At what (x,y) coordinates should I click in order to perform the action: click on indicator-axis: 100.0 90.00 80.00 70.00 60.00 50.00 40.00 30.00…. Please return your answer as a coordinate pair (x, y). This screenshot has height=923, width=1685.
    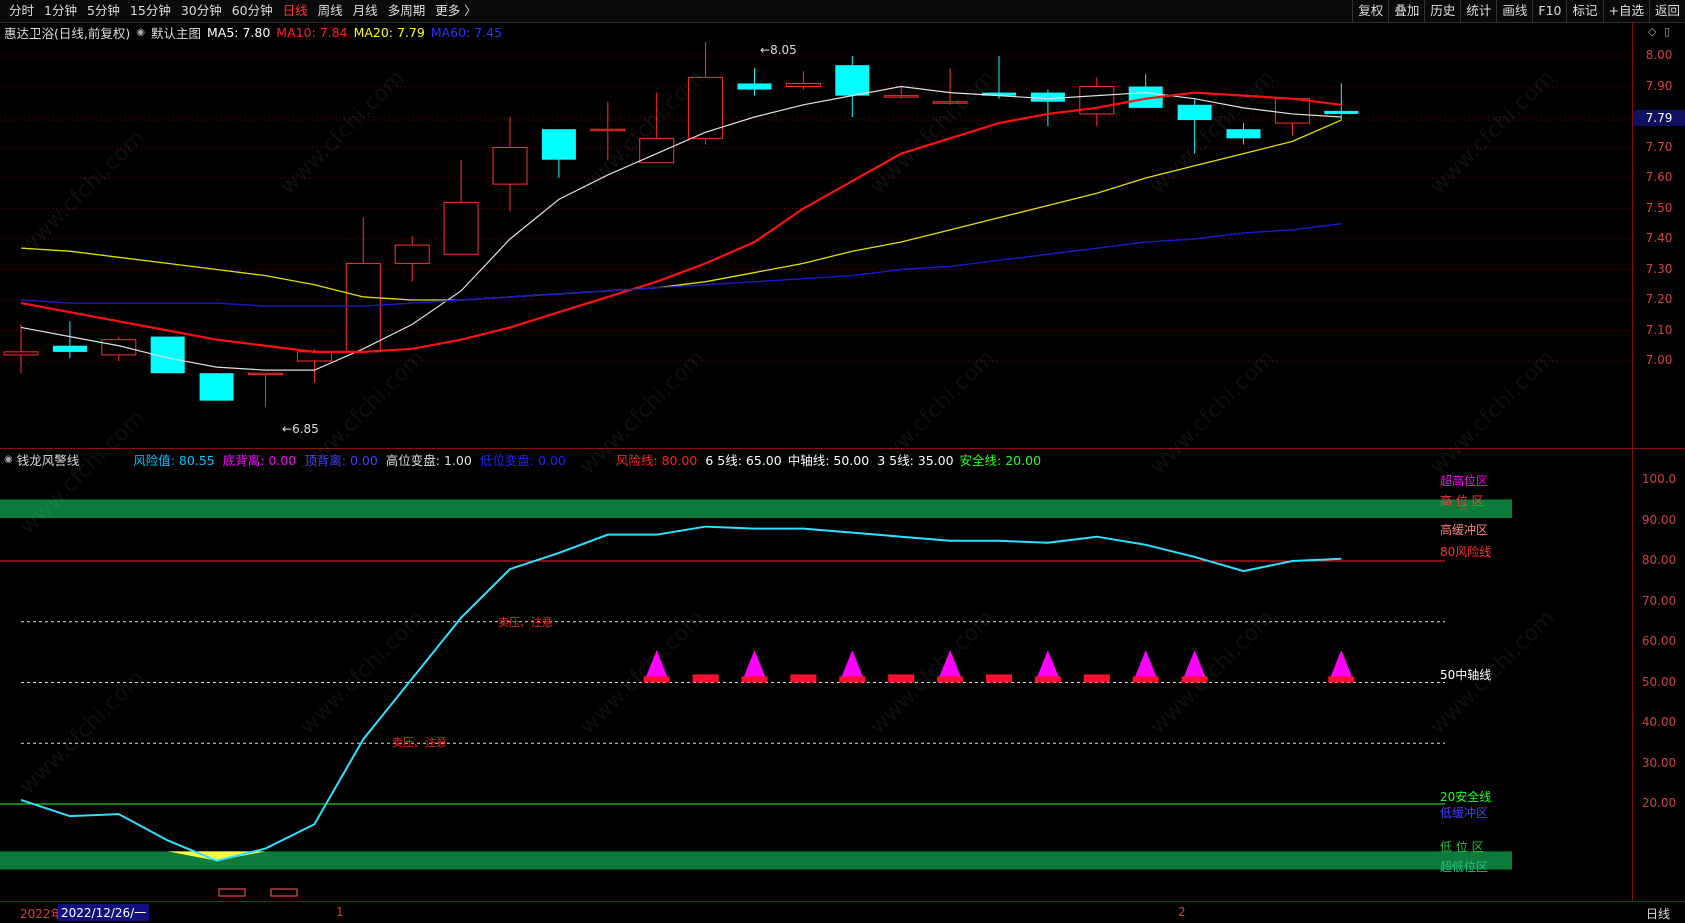
    Looking at the image, I should click on (1658, 675).